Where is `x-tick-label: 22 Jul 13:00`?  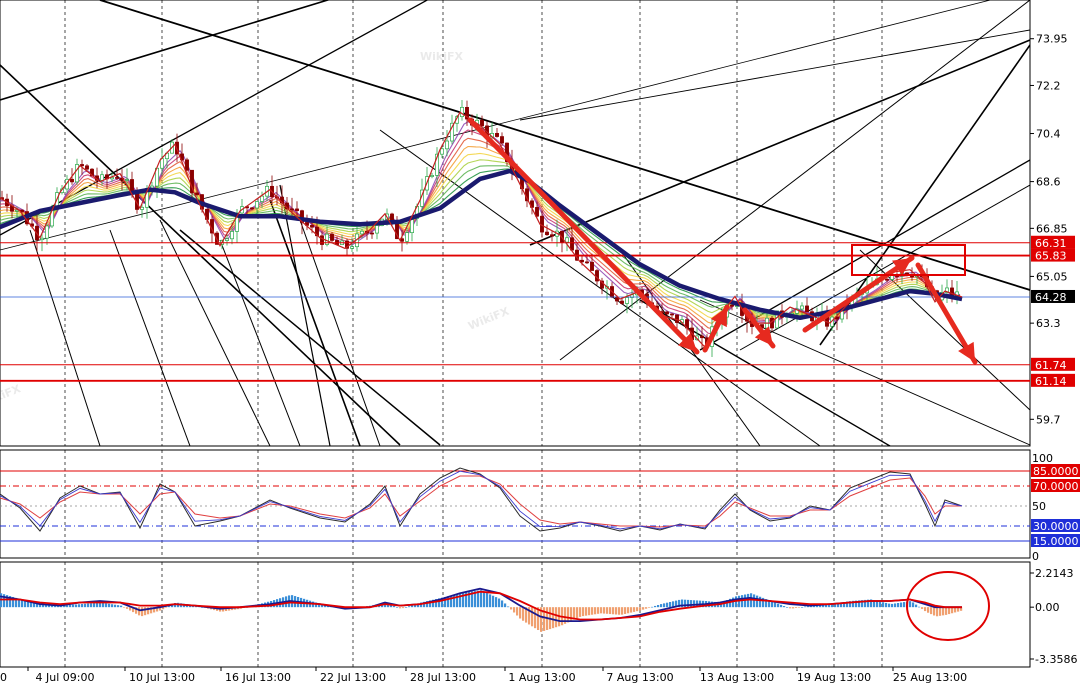
x-tick-label: 22 Jul 13:00 is located at coordinates (353, 677).